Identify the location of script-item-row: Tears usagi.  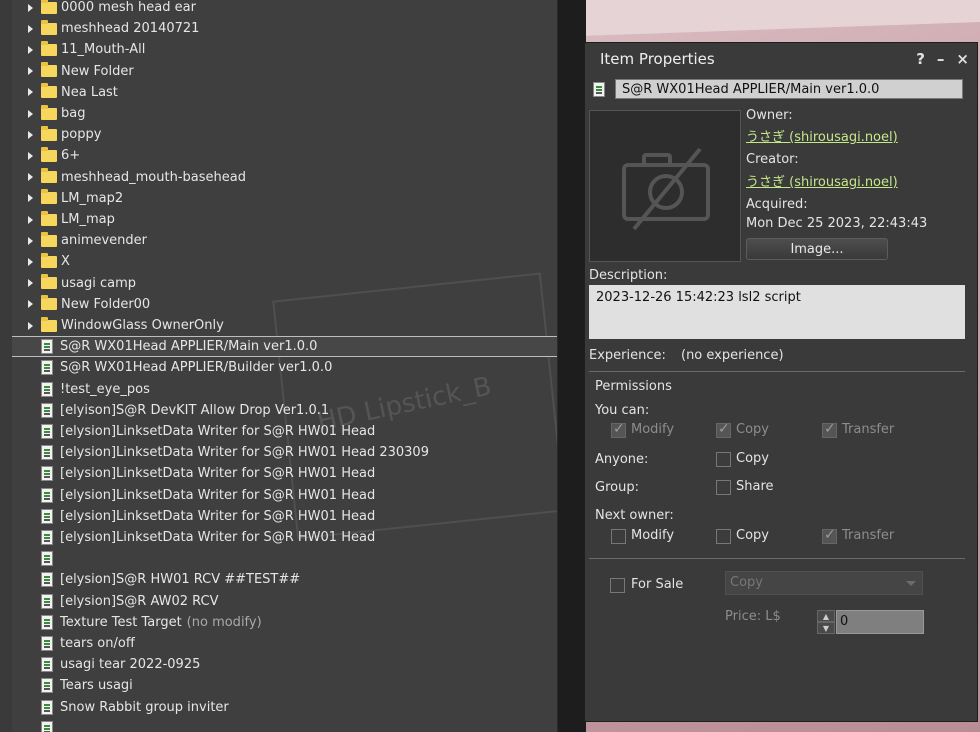
(284, 685).